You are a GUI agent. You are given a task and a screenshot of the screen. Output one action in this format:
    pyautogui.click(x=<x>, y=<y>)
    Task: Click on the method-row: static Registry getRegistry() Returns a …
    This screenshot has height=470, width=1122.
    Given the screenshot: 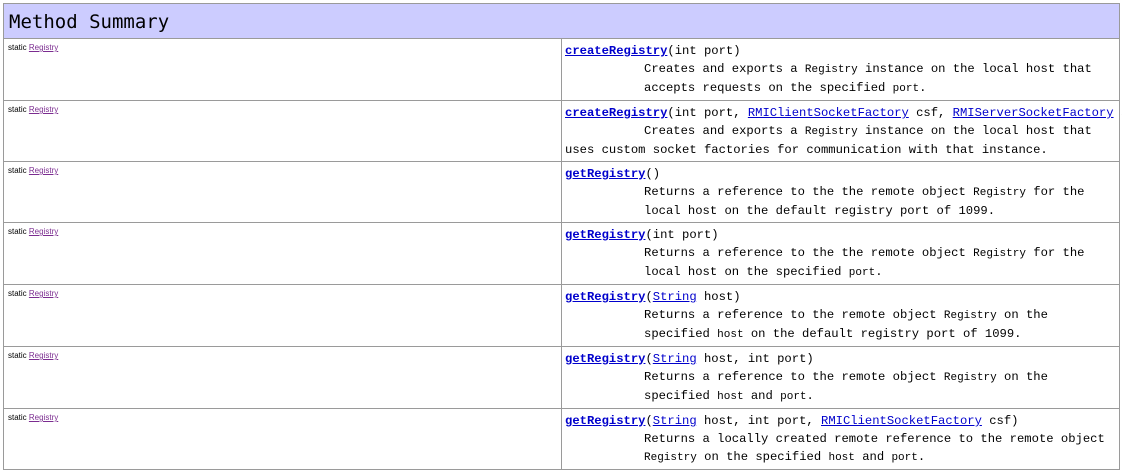 What is the action you would take?
    pyautogui.click(x=561, y=192)
    